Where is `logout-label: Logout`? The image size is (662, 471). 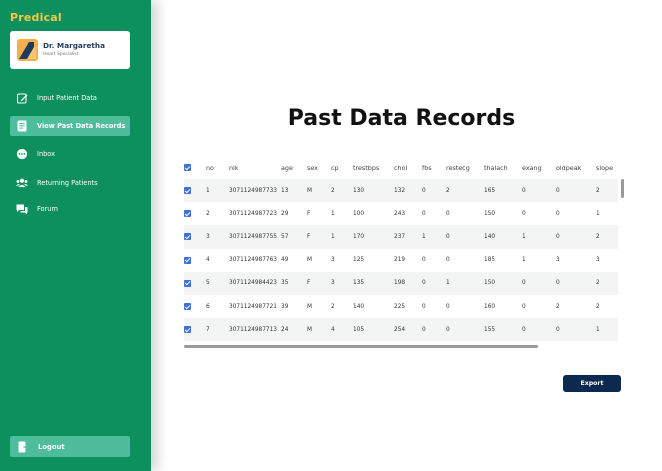 logout-label: Logout is located at coordinates (51, 446).